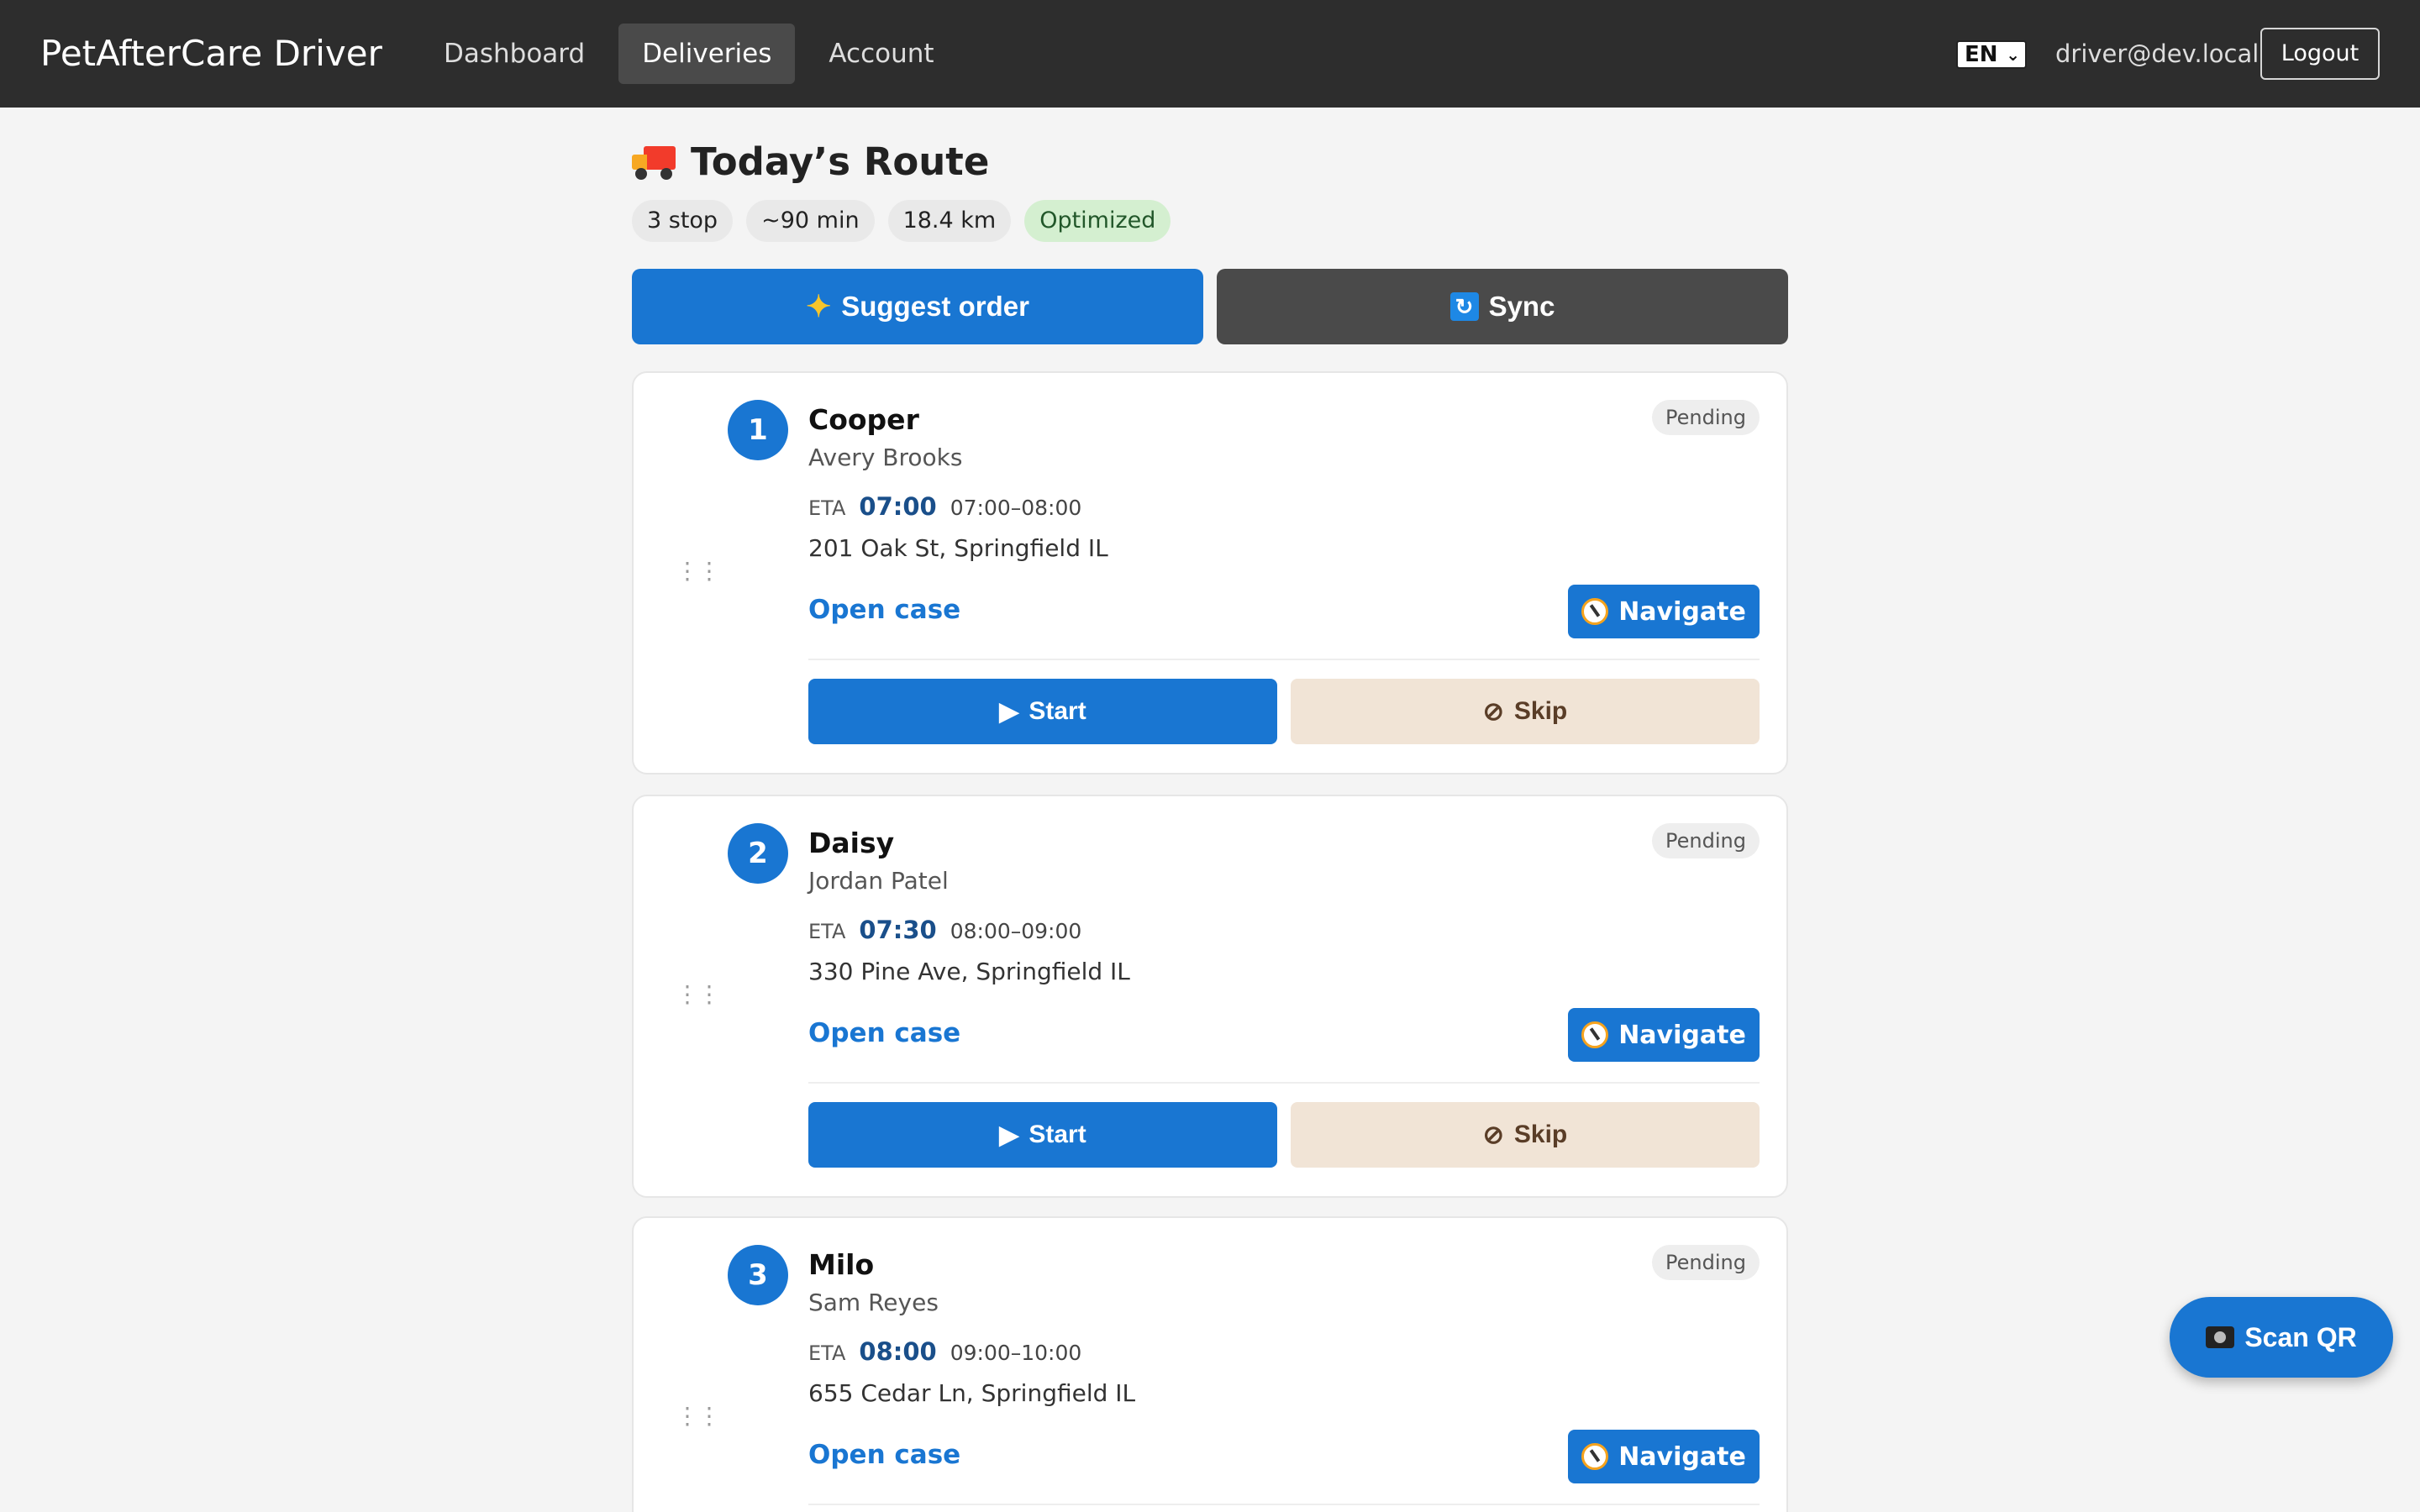 The image size is (2420, 1512). Describe the element at coordinates (881, 54) in the screenshot. I see `nav-account: Account` at that location.